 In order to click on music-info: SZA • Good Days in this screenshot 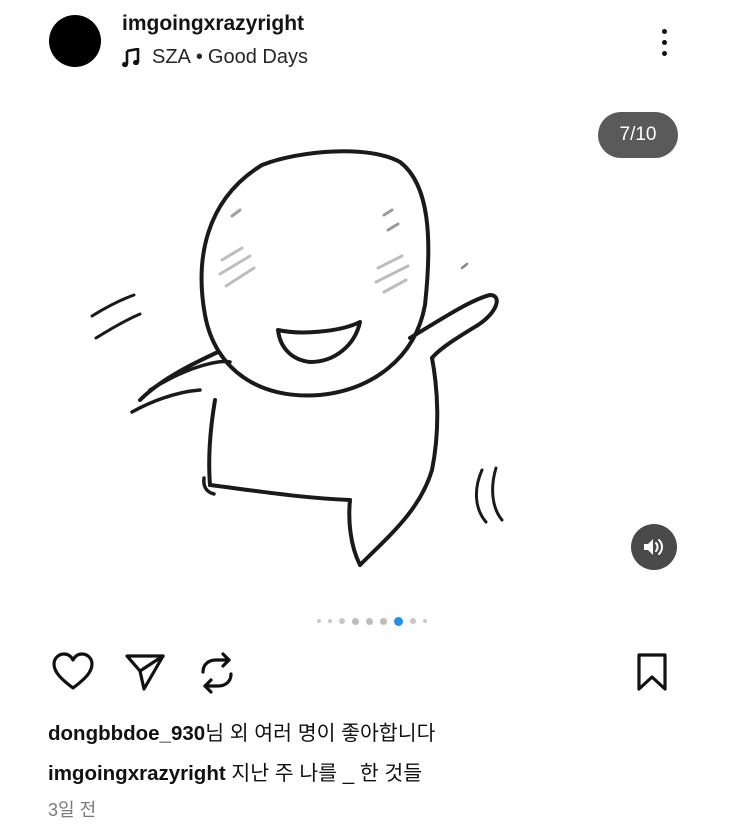, I will do `click(215, 57)`.